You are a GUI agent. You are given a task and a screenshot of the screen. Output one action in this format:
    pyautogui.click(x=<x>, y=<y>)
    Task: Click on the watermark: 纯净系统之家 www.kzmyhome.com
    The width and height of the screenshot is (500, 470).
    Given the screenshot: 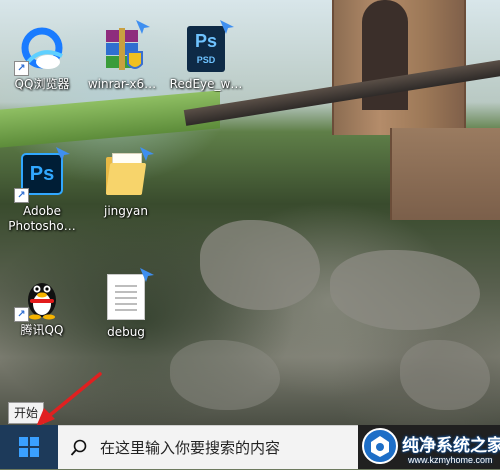 What is the action you would take?
    pyautogui.click(x=431, y=447)
    